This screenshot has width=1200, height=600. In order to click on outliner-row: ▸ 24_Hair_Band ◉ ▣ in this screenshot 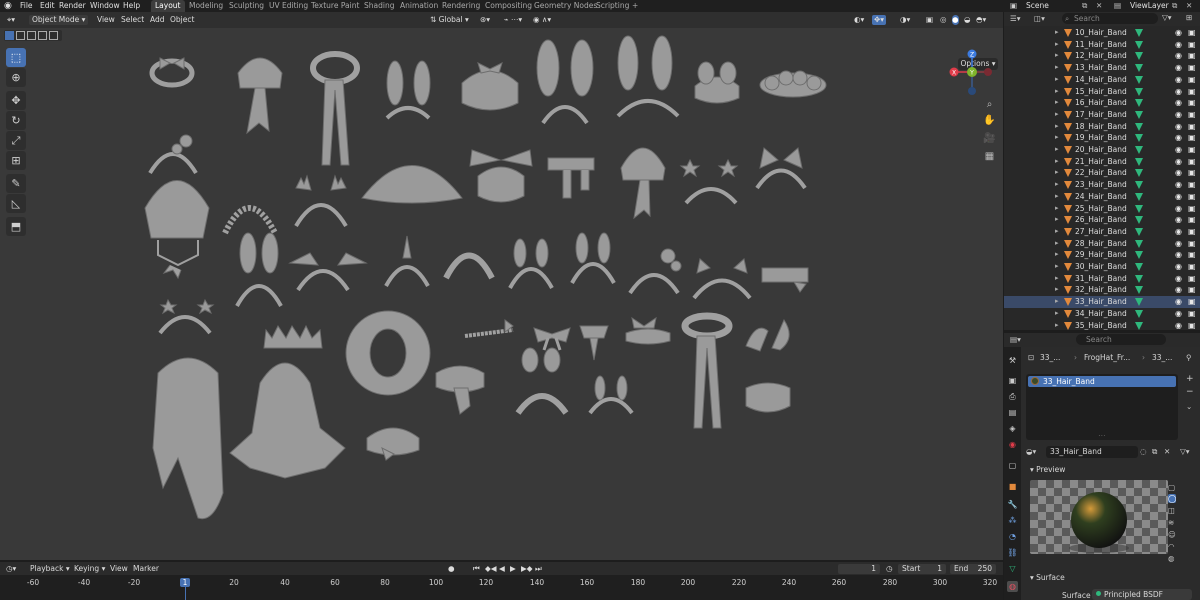, I will do `click(1102, 197)`.